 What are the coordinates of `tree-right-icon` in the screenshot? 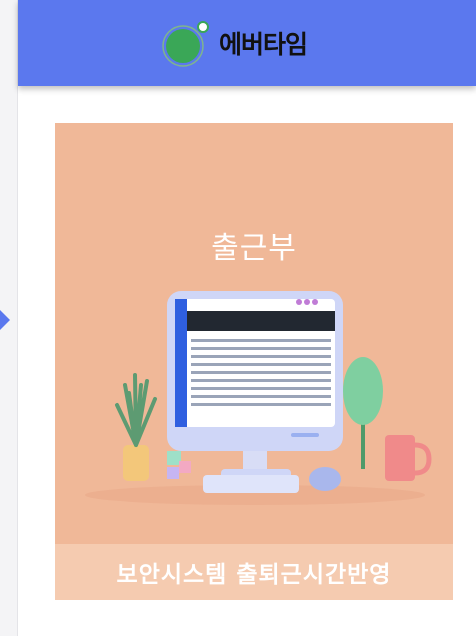 It's located at (363, 413).